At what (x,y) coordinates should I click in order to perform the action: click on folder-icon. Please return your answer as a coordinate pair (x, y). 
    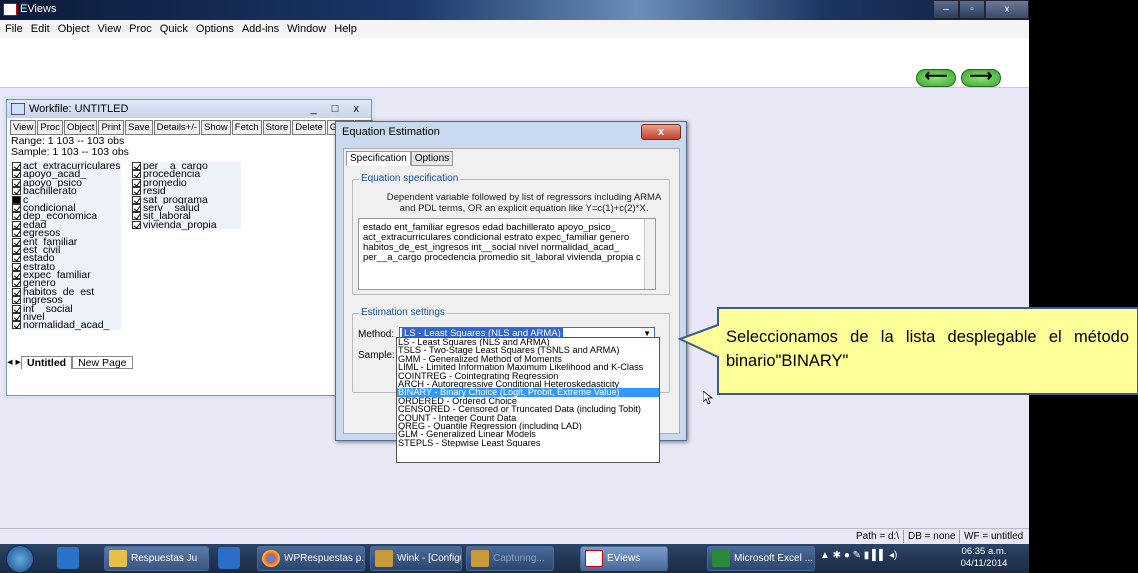
    Looking at the image, I should click on (118, 558).